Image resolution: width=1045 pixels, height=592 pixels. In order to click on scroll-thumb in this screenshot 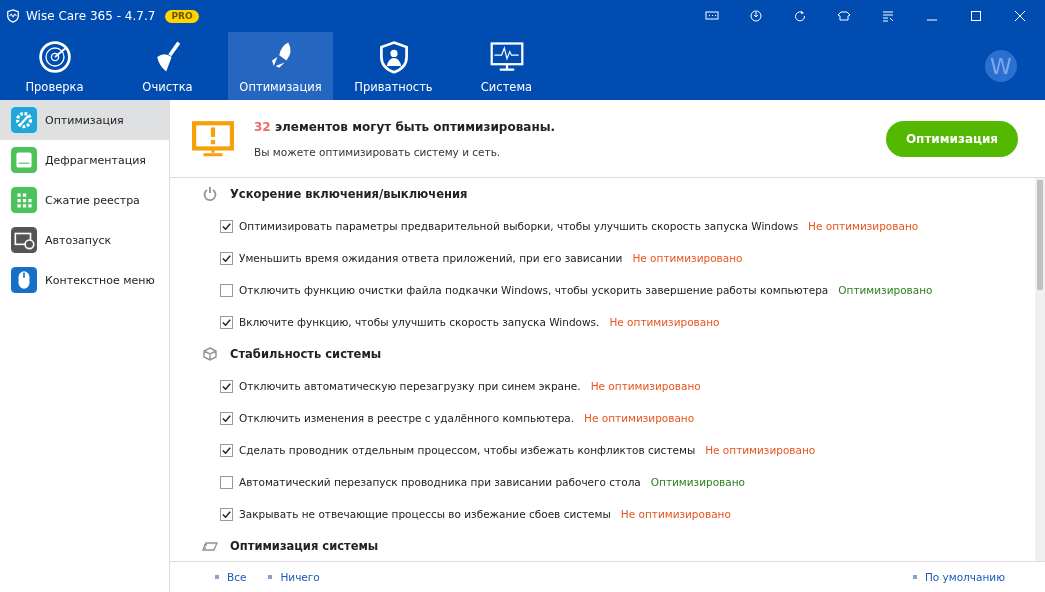, I will do `click(1040, 235)`.